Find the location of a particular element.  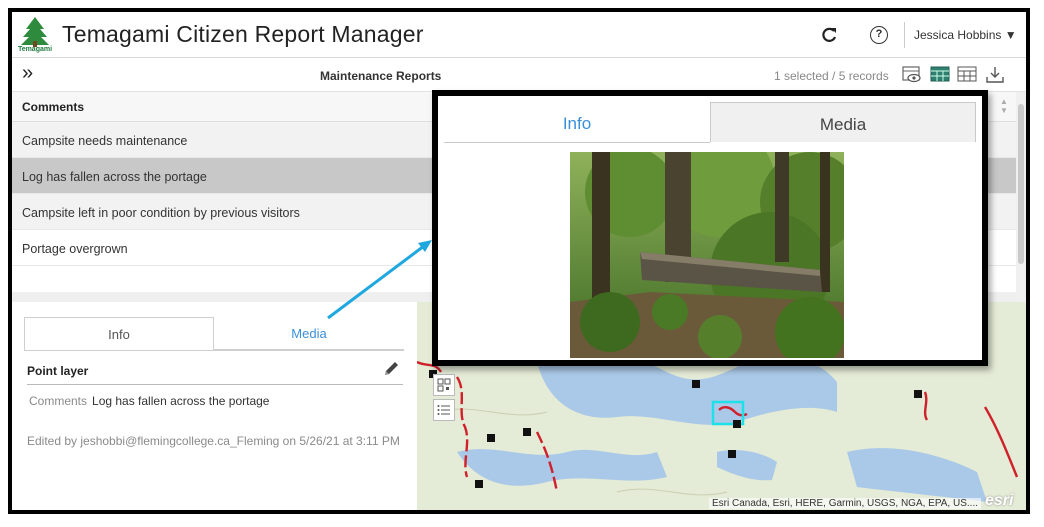

user-menu: Jessica Hobbins ▼ is located at coordinates (965, 35).